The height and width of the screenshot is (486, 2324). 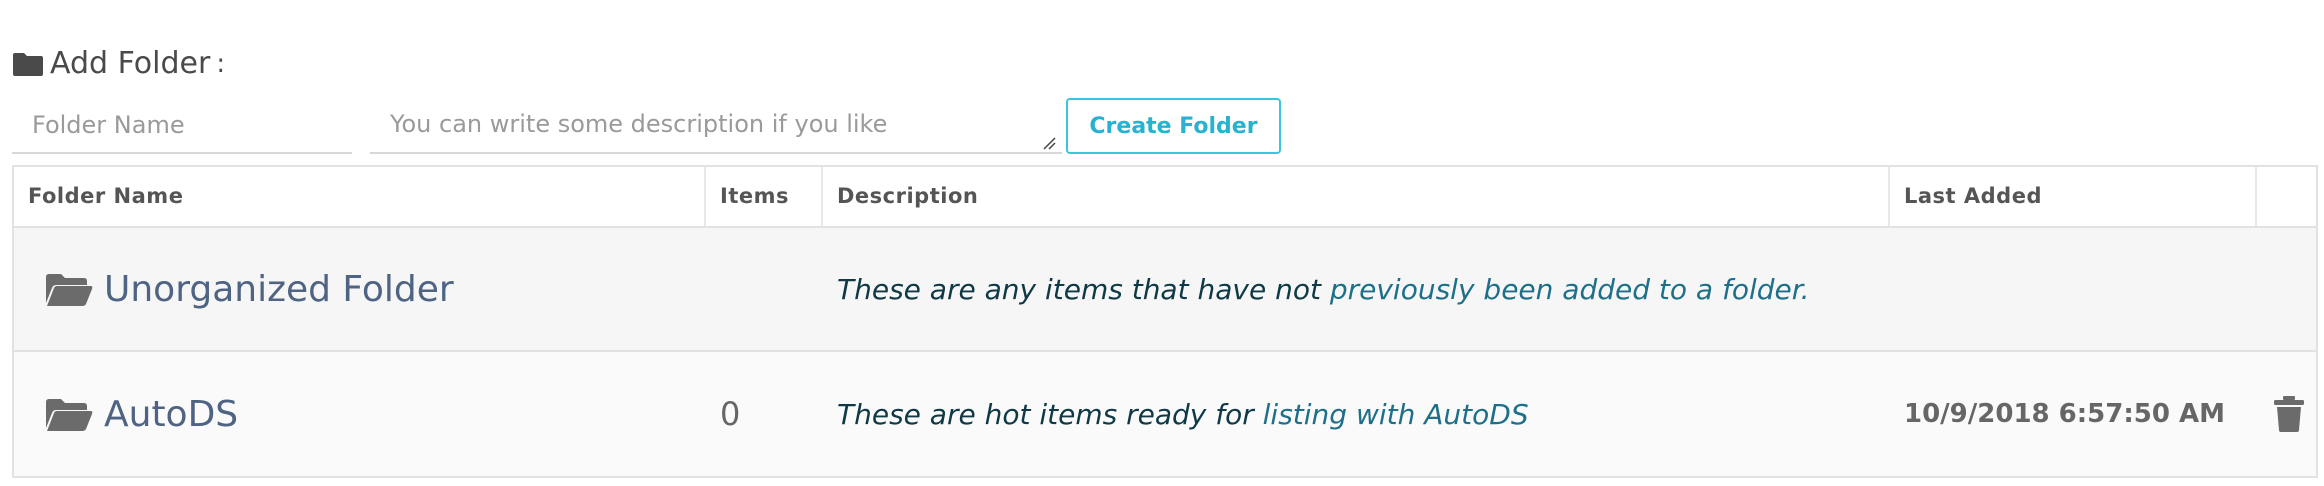 What do you see at coordinates (1173, 126) in the screenshot?
I see `create-folder-button: Create Folder` at bounding box center [1173, 126].